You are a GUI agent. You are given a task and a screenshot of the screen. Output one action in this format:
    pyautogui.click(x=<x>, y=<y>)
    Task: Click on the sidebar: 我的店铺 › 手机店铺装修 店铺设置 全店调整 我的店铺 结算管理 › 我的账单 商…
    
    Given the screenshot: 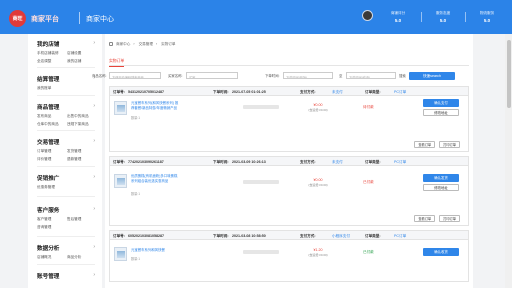 What is the action you would take?
    pyautogui.click(x=65, y=161)
    